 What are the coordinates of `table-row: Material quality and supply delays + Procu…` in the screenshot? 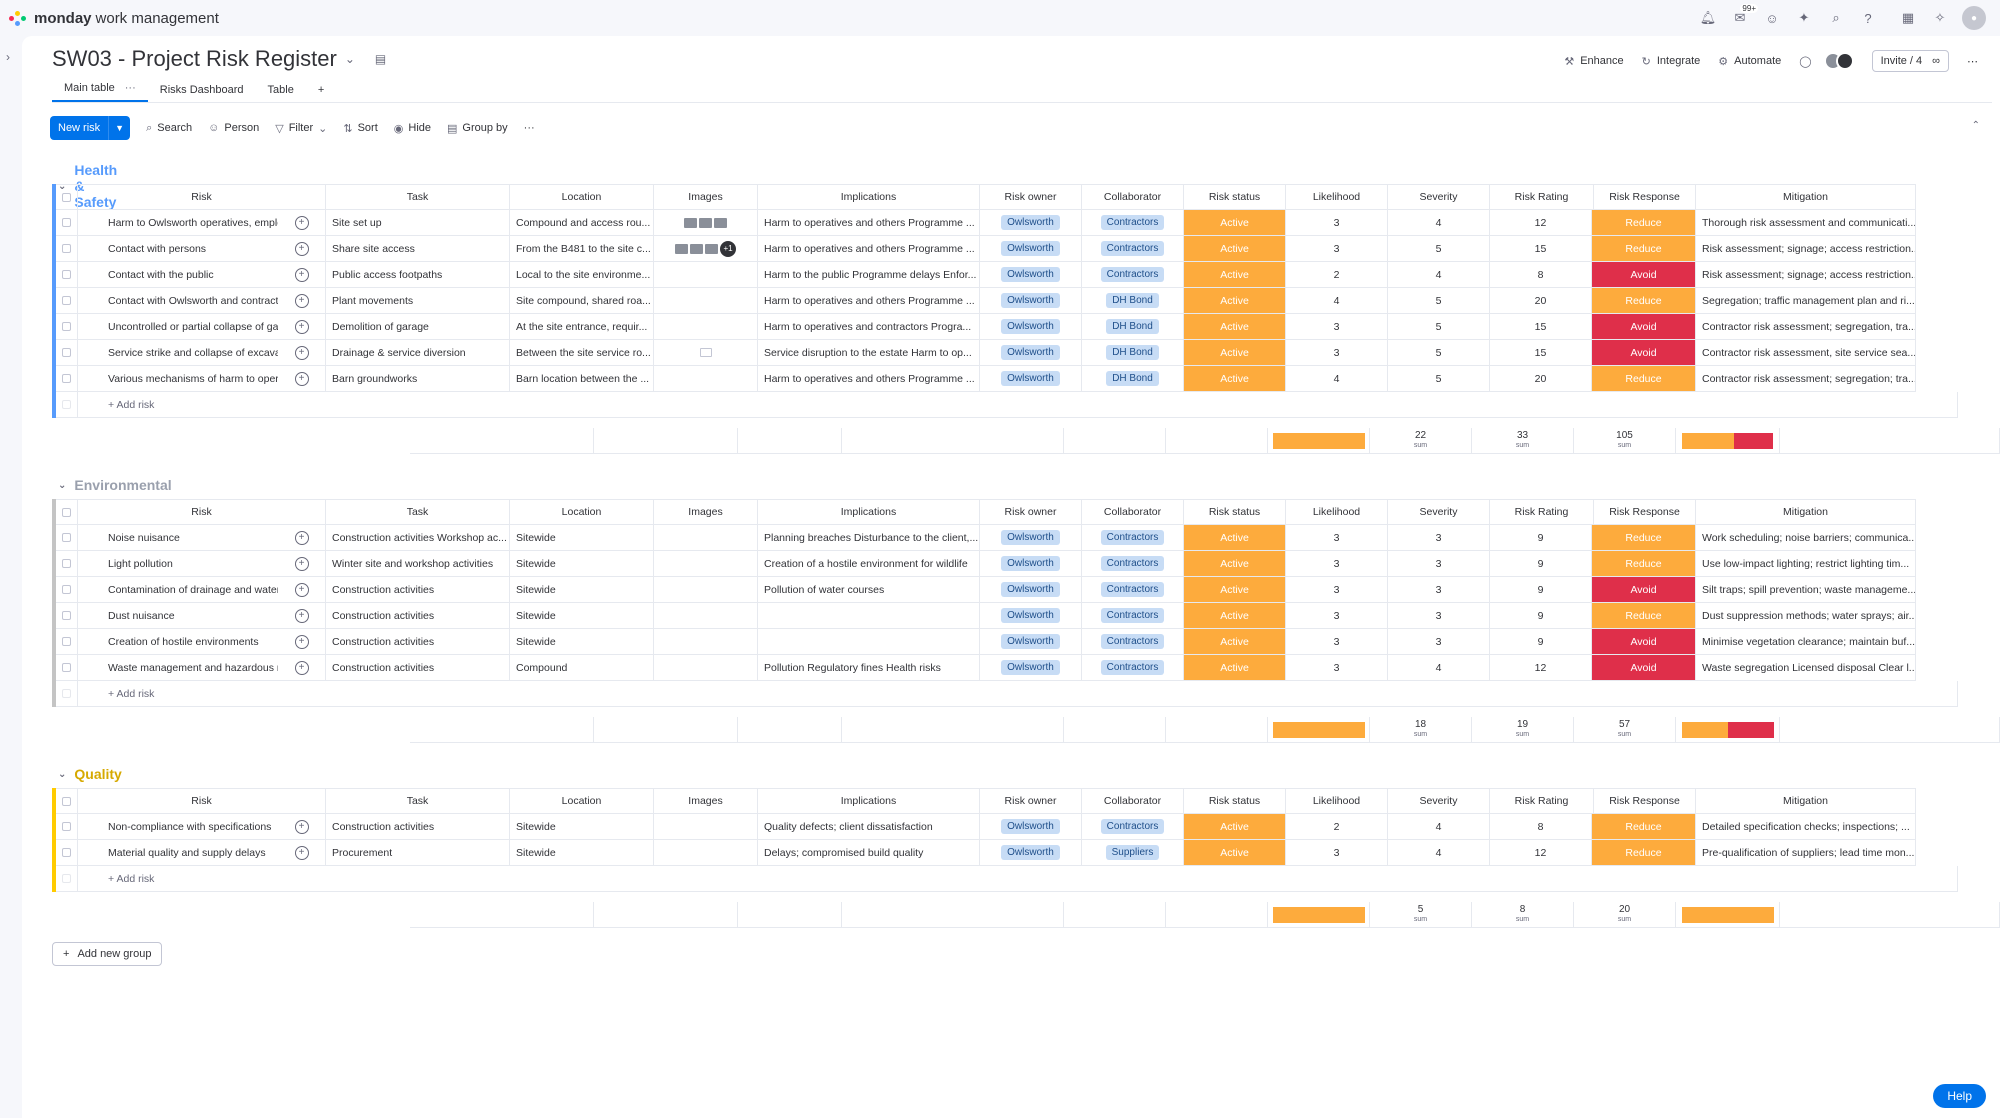 It's located at (986, 853).